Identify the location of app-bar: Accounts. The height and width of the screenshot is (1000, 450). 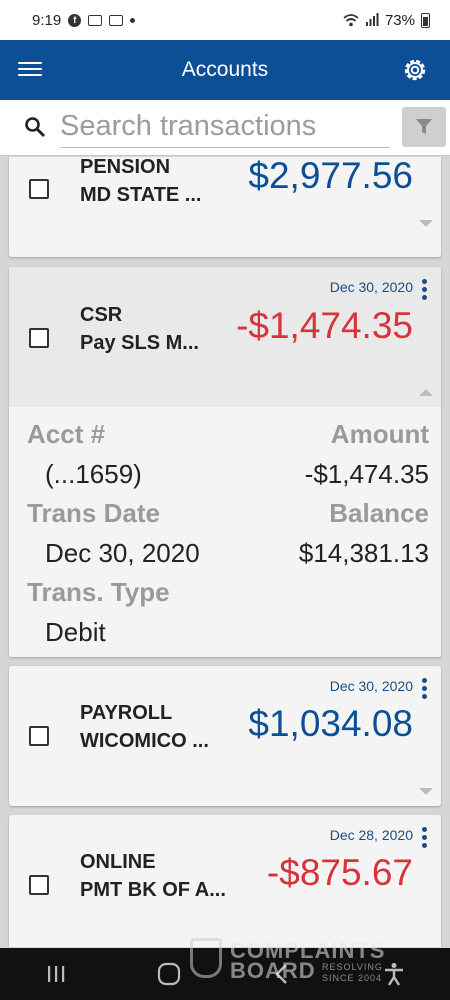
(225, 70).